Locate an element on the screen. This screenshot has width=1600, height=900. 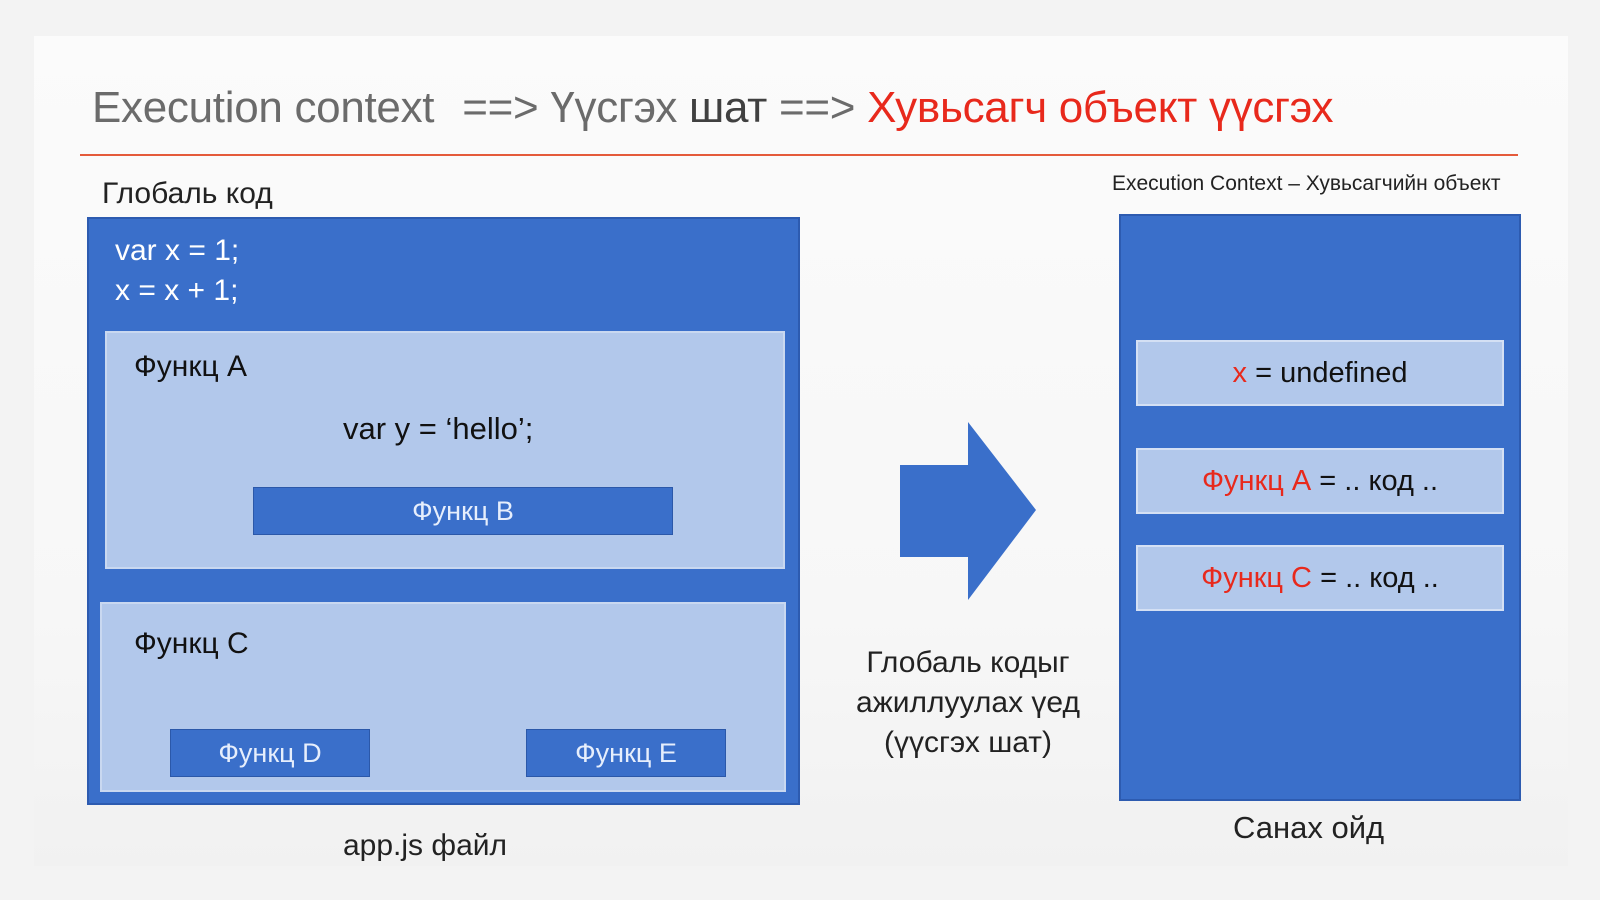
arrow-caption-line-3: (үүсгэх шат) is located at coordinates (968, 742).